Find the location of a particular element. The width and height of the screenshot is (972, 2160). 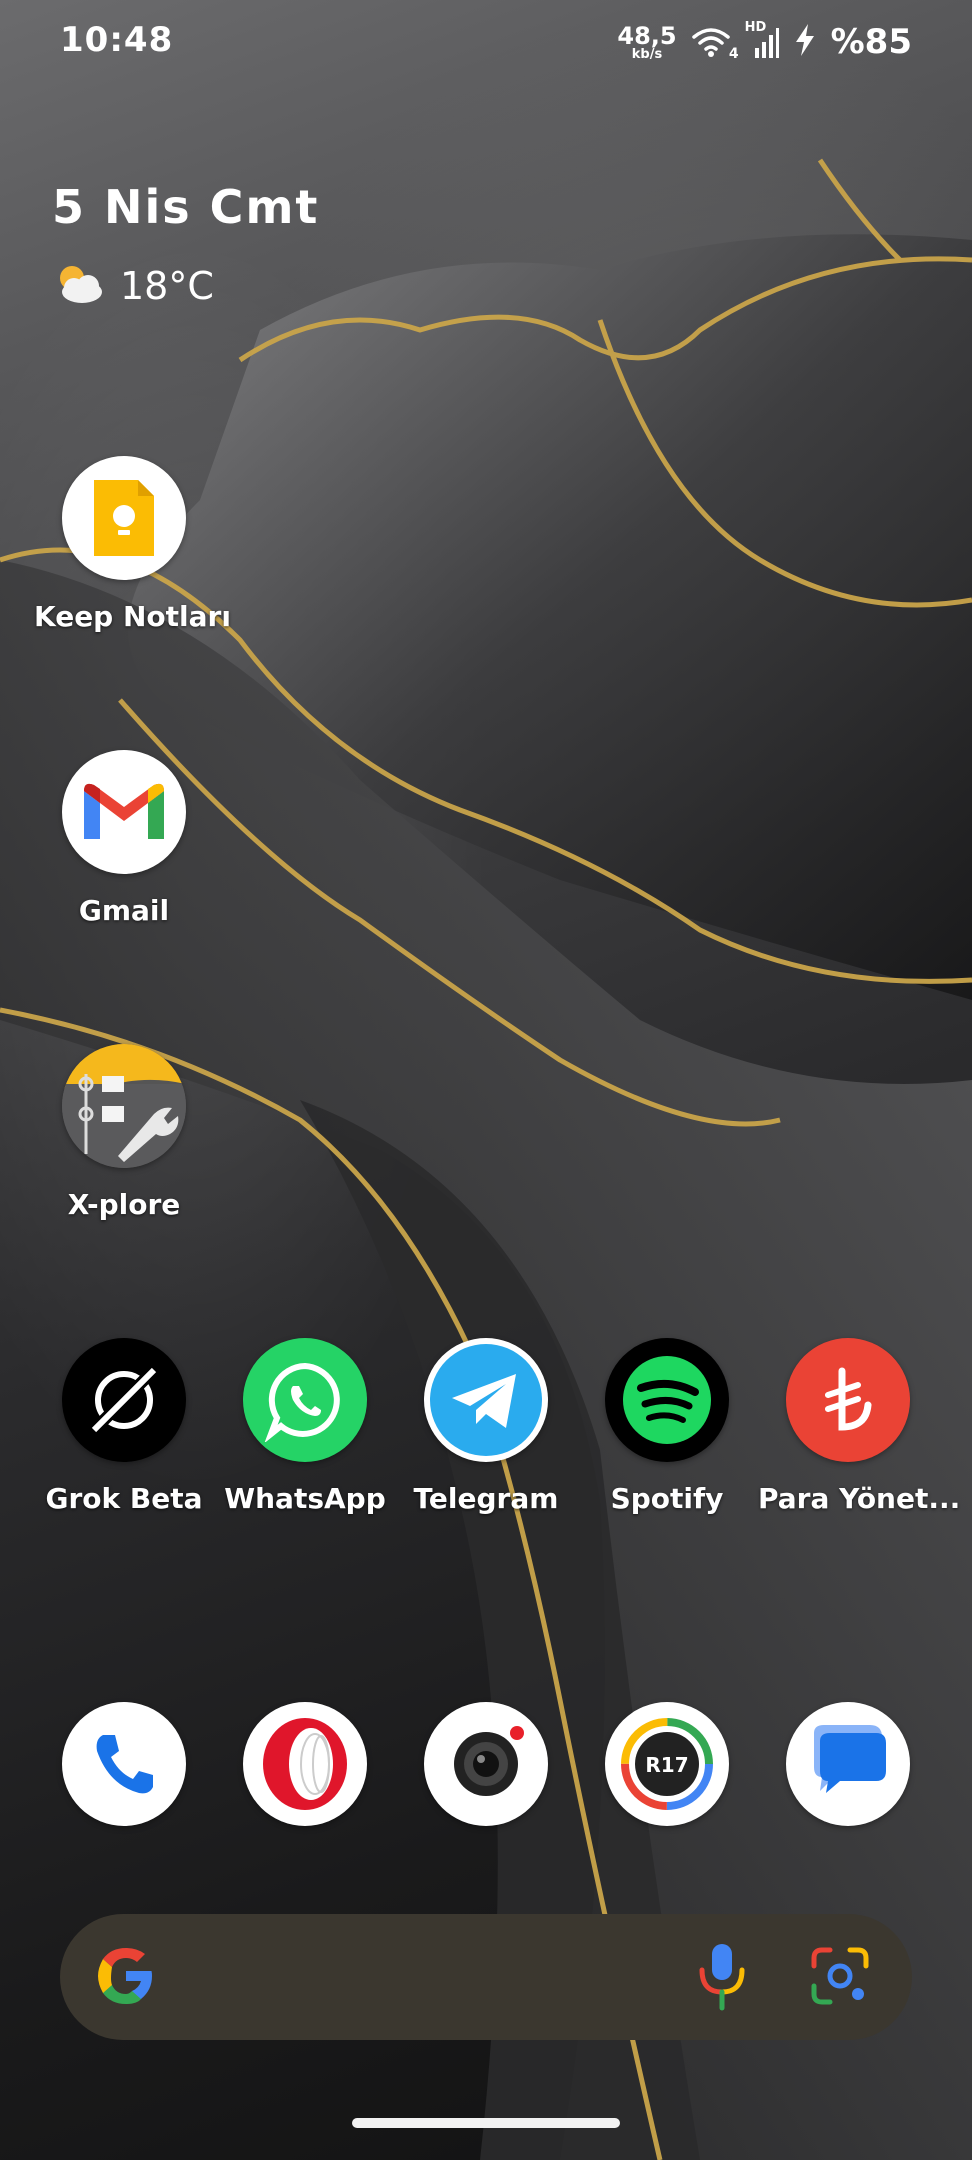

status-icons: 48,5 kb/s 4 HD %85 is located at coordinates (764, 42).